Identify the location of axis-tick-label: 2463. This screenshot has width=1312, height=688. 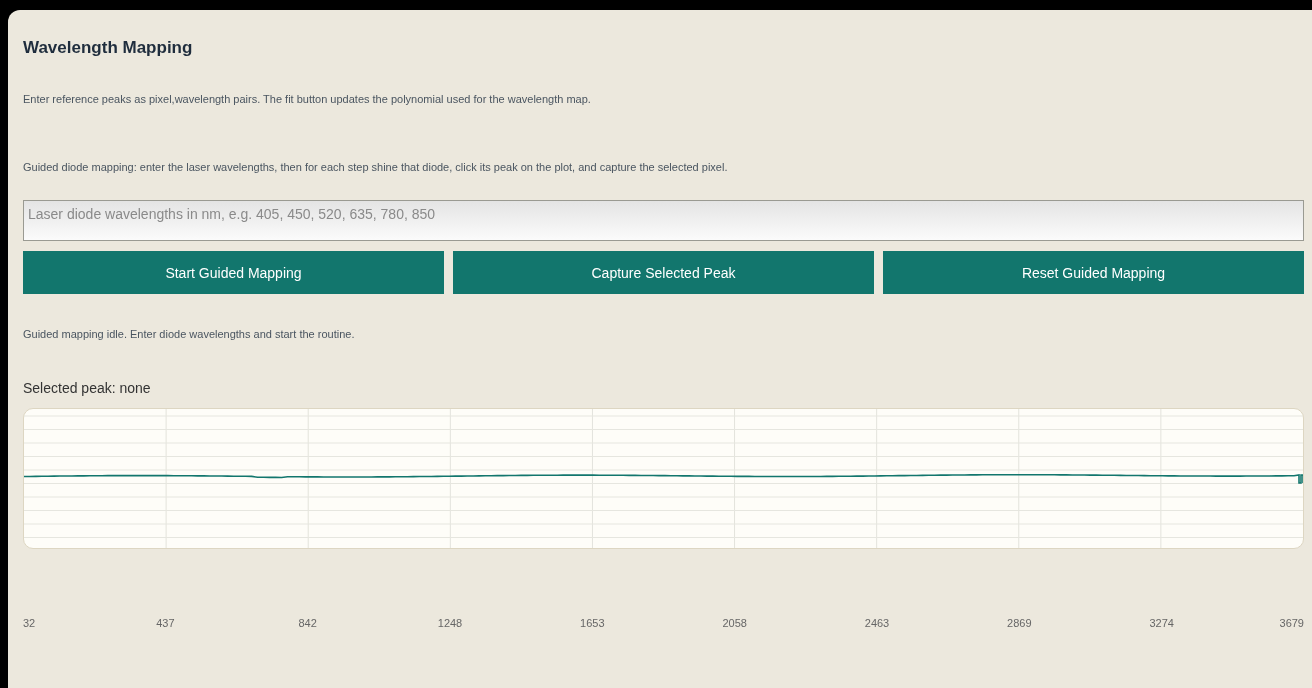
(877, 623).